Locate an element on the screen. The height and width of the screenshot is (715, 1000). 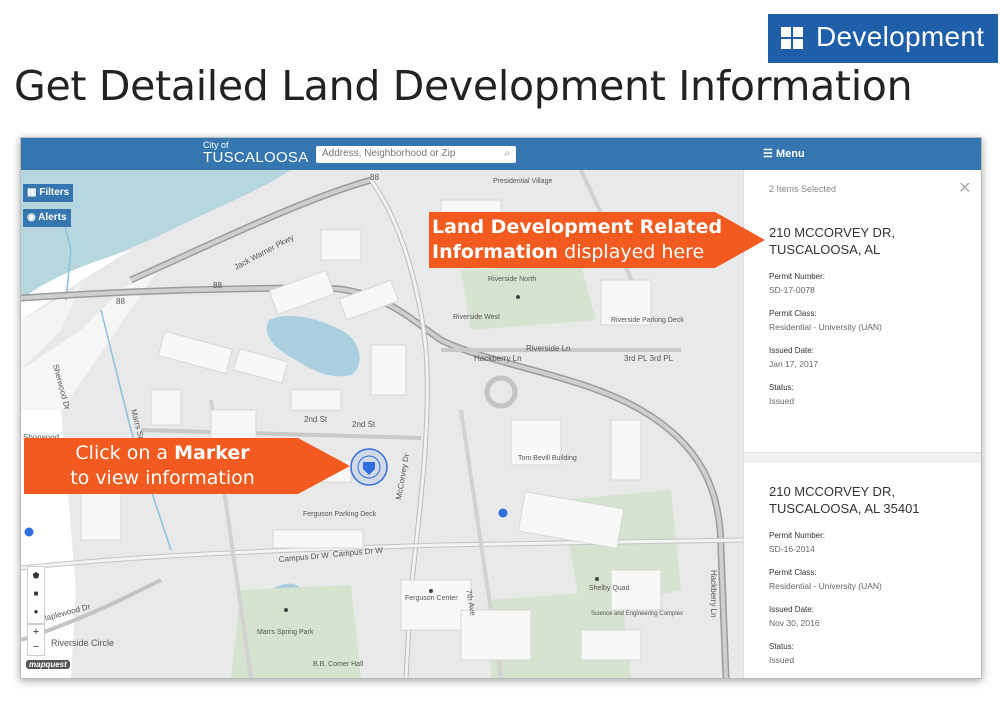
marker-callout-line1: Click on a Marker is located at coordinates (162, 453).